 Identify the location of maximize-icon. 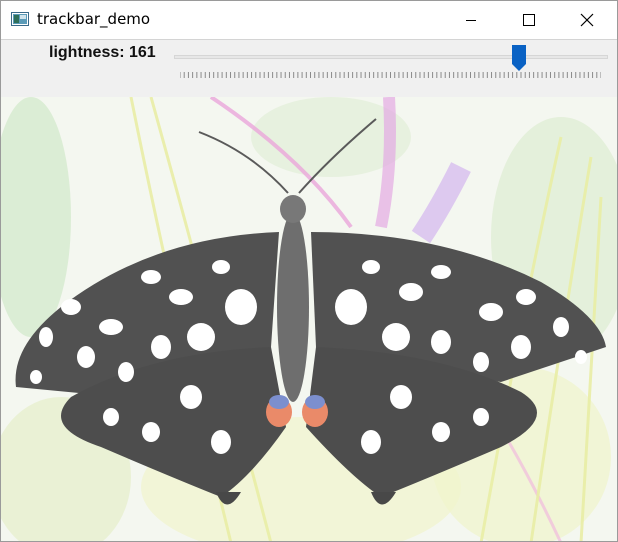
(529, 20).